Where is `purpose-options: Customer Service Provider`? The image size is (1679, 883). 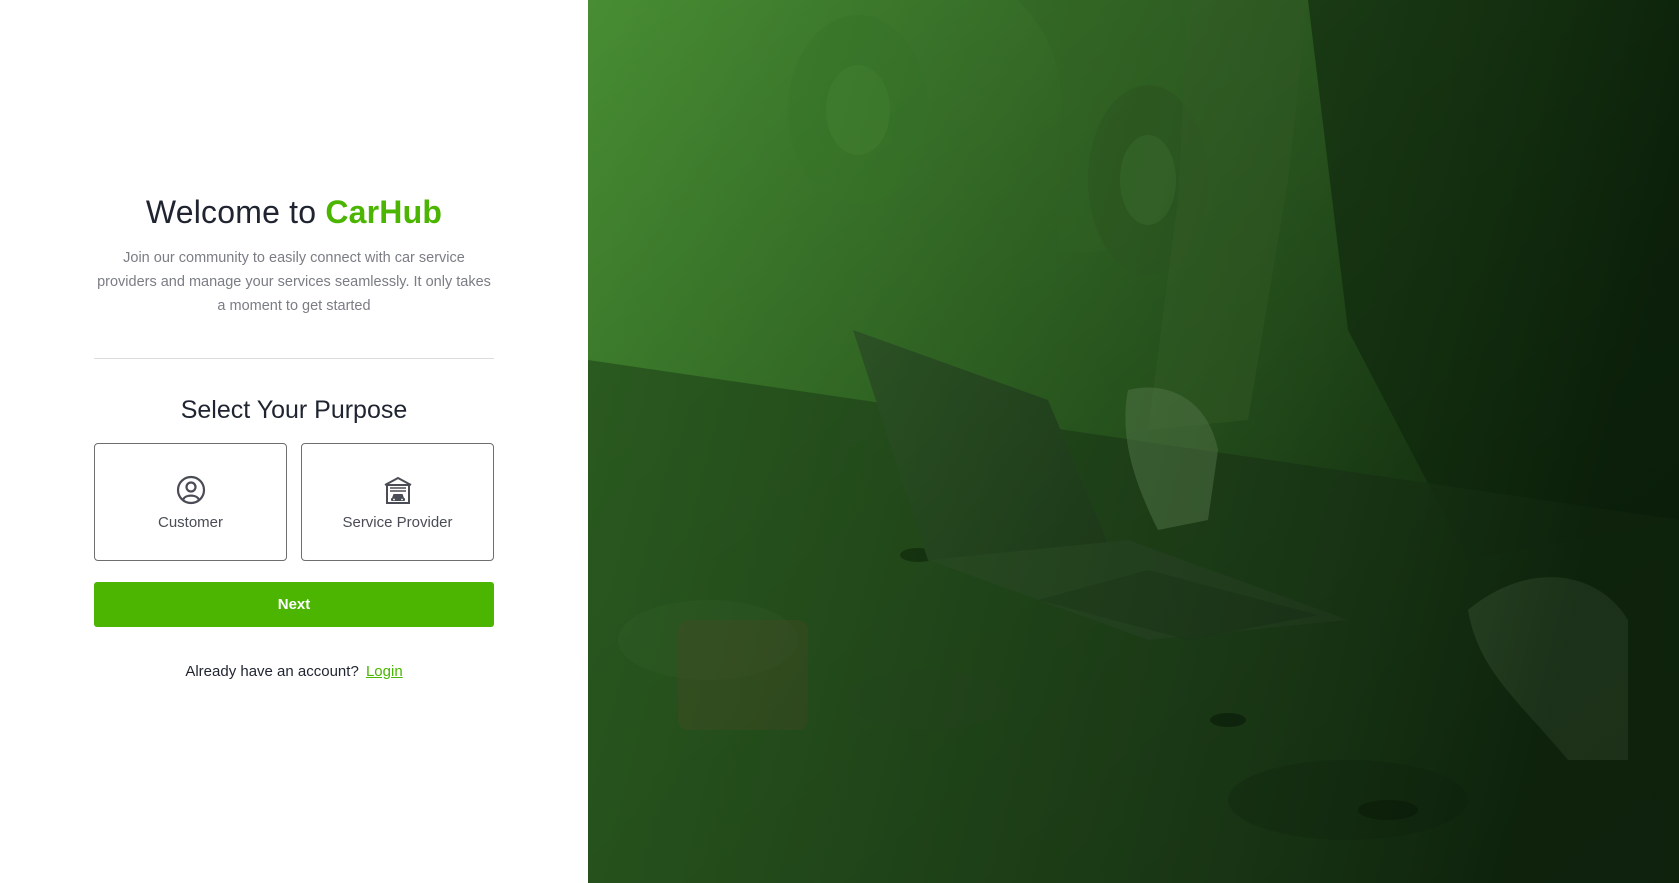 purpose-options: Customer Service Provider is located at coordinates (294, 502).